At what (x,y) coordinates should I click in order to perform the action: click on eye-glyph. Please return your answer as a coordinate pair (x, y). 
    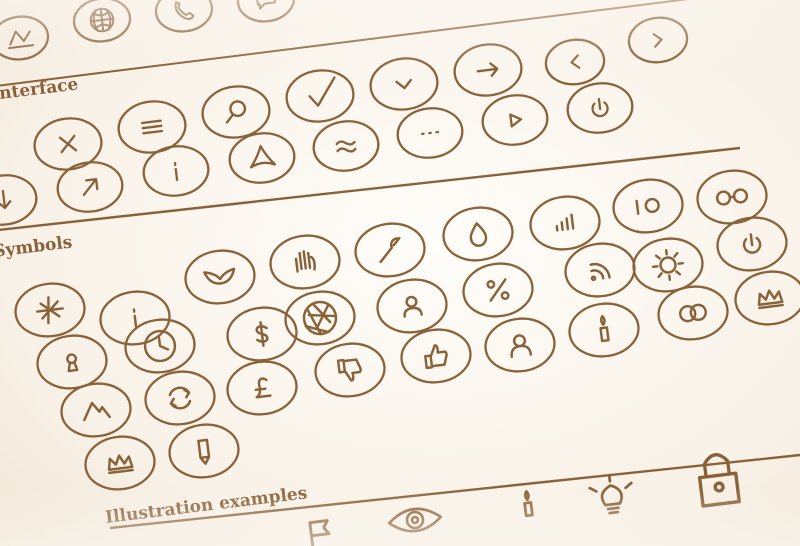
    Looking at the image, I should click on (415, 520).